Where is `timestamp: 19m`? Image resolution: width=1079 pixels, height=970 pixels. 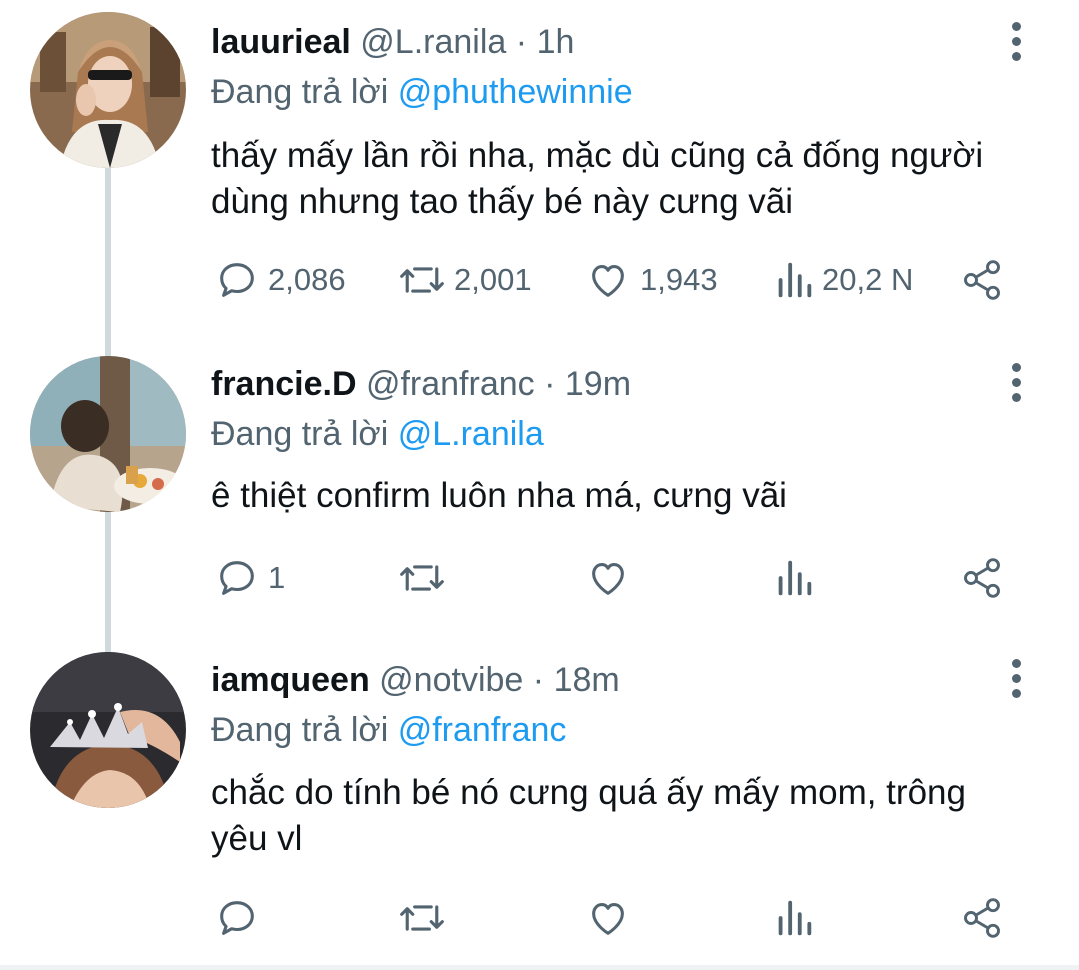
timestamp: 19m is located at coordinates (598, 384).